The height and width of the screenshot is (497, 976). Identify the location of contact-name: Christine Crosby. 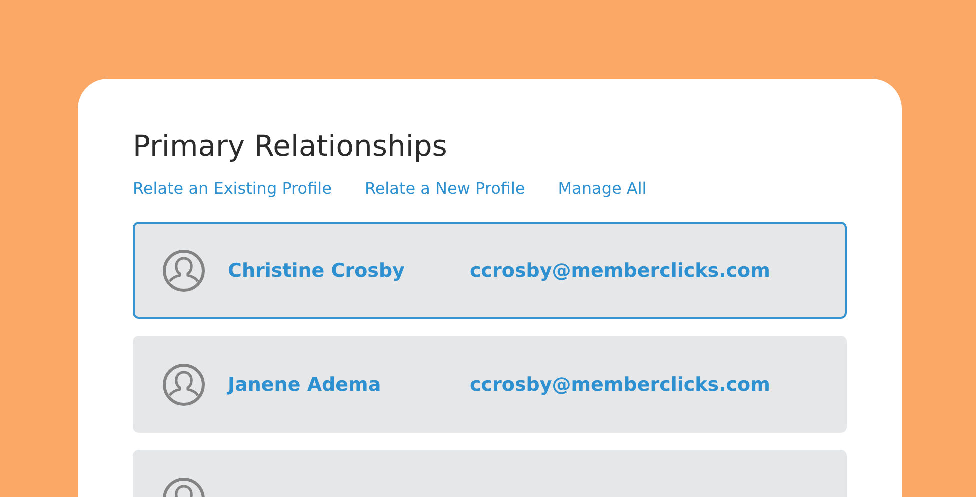
(349, 271).